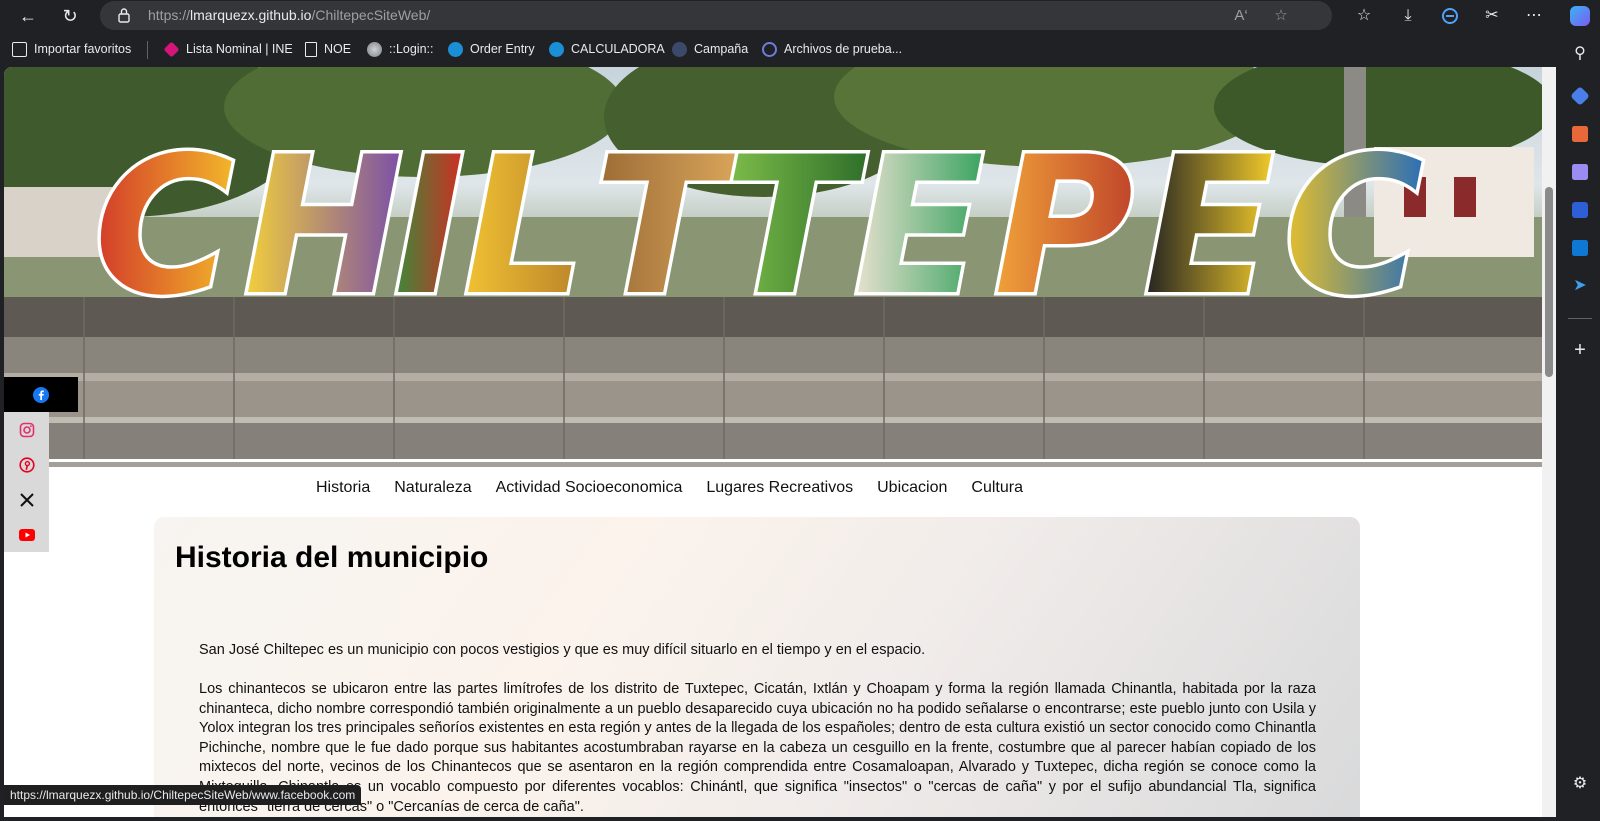 This screenshot has width=1600, height=821. Describe the element at coordinates (1580, 410) in the screenshot. I see `edge-sidebar: ⚲ ➤ + ⚙` at that location.